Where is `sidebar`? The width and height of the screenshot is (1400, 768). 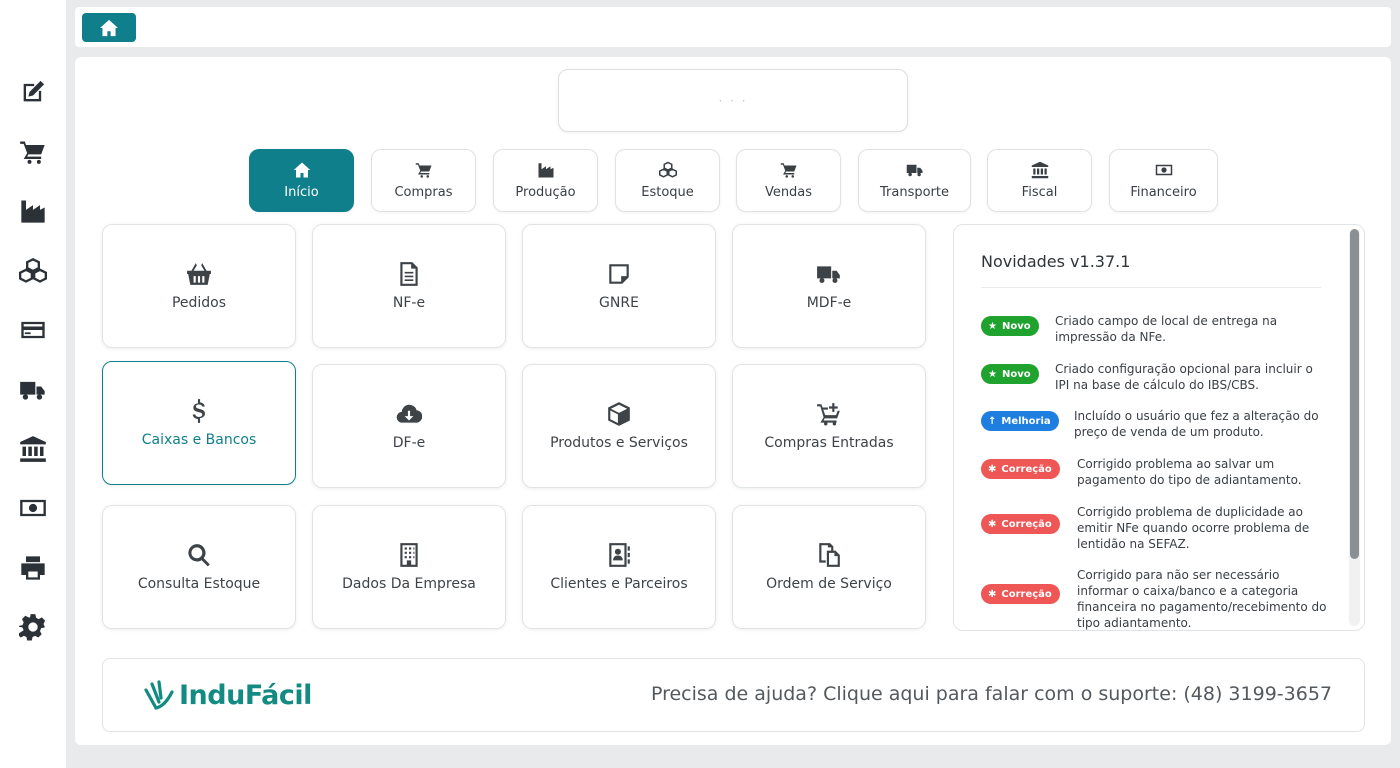
sidebar is located at coordinates (33, 384).